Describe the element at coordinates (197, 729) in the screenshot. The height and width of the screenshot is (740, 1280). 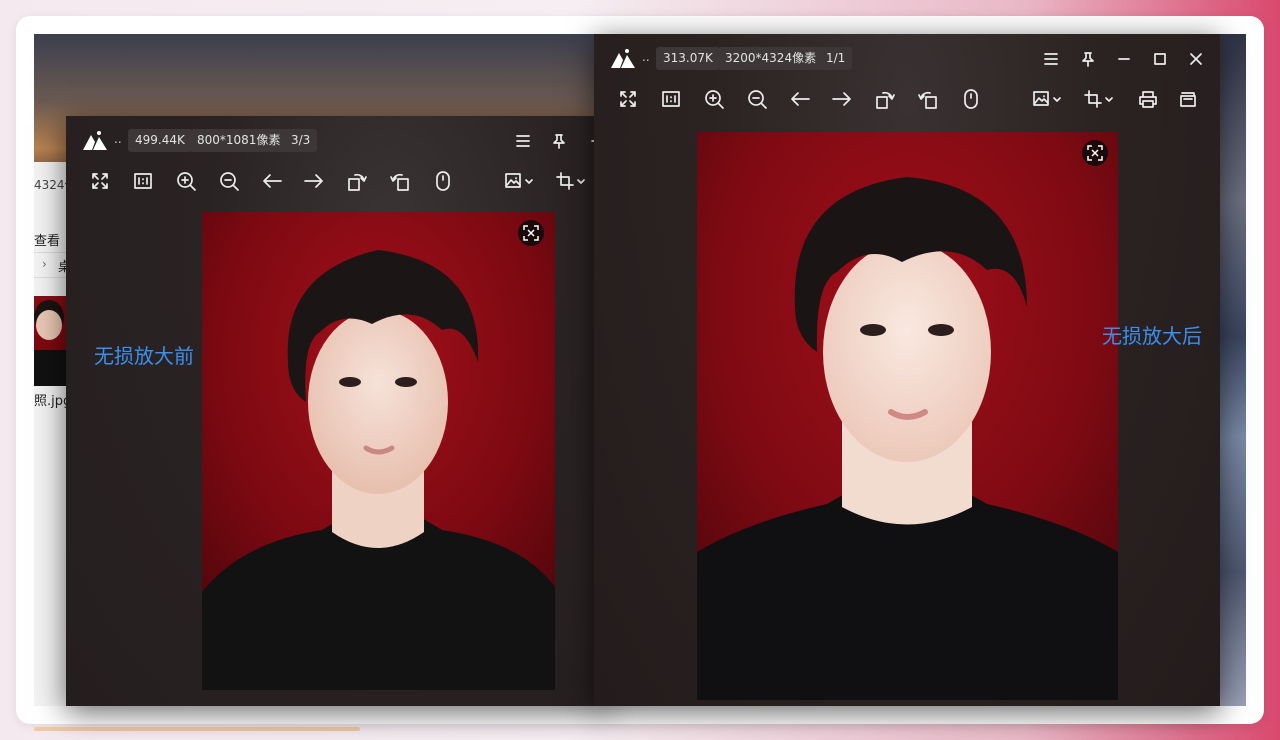
I see `progress-bar` at that location.